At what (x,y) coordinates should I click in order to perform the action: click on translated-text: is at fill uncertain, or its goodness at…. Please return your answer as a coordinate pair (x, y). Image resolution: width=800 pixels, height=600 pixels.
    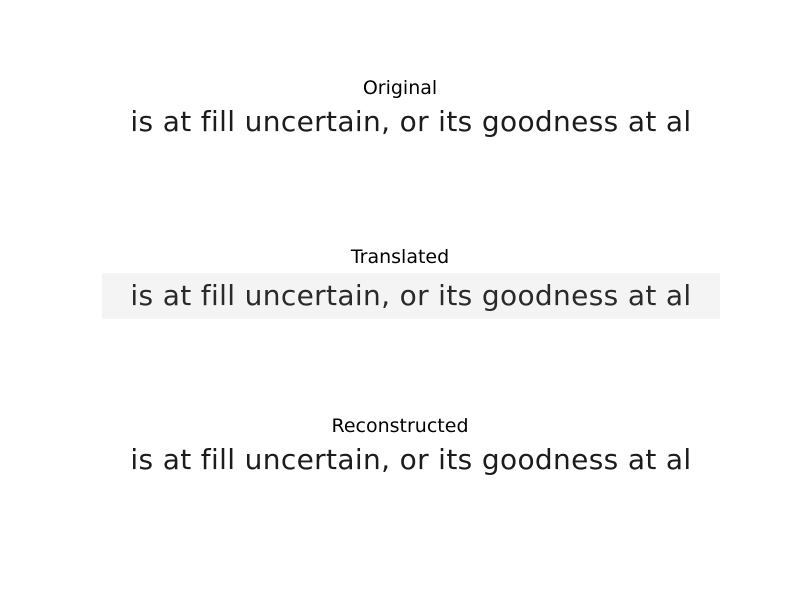
    Looking at the image, I should click on (411, 295).